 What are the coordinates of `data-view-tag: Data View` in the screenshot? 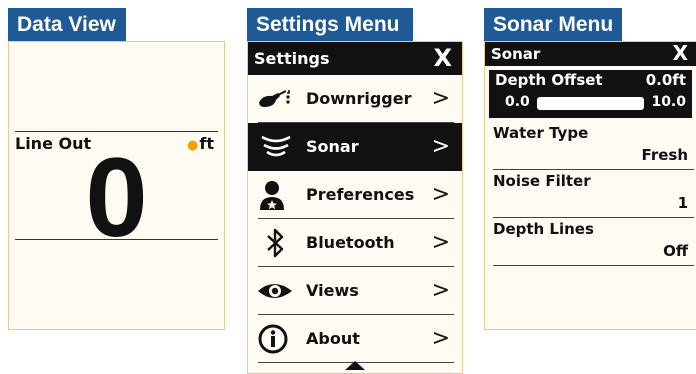 It's located at (67, 24).